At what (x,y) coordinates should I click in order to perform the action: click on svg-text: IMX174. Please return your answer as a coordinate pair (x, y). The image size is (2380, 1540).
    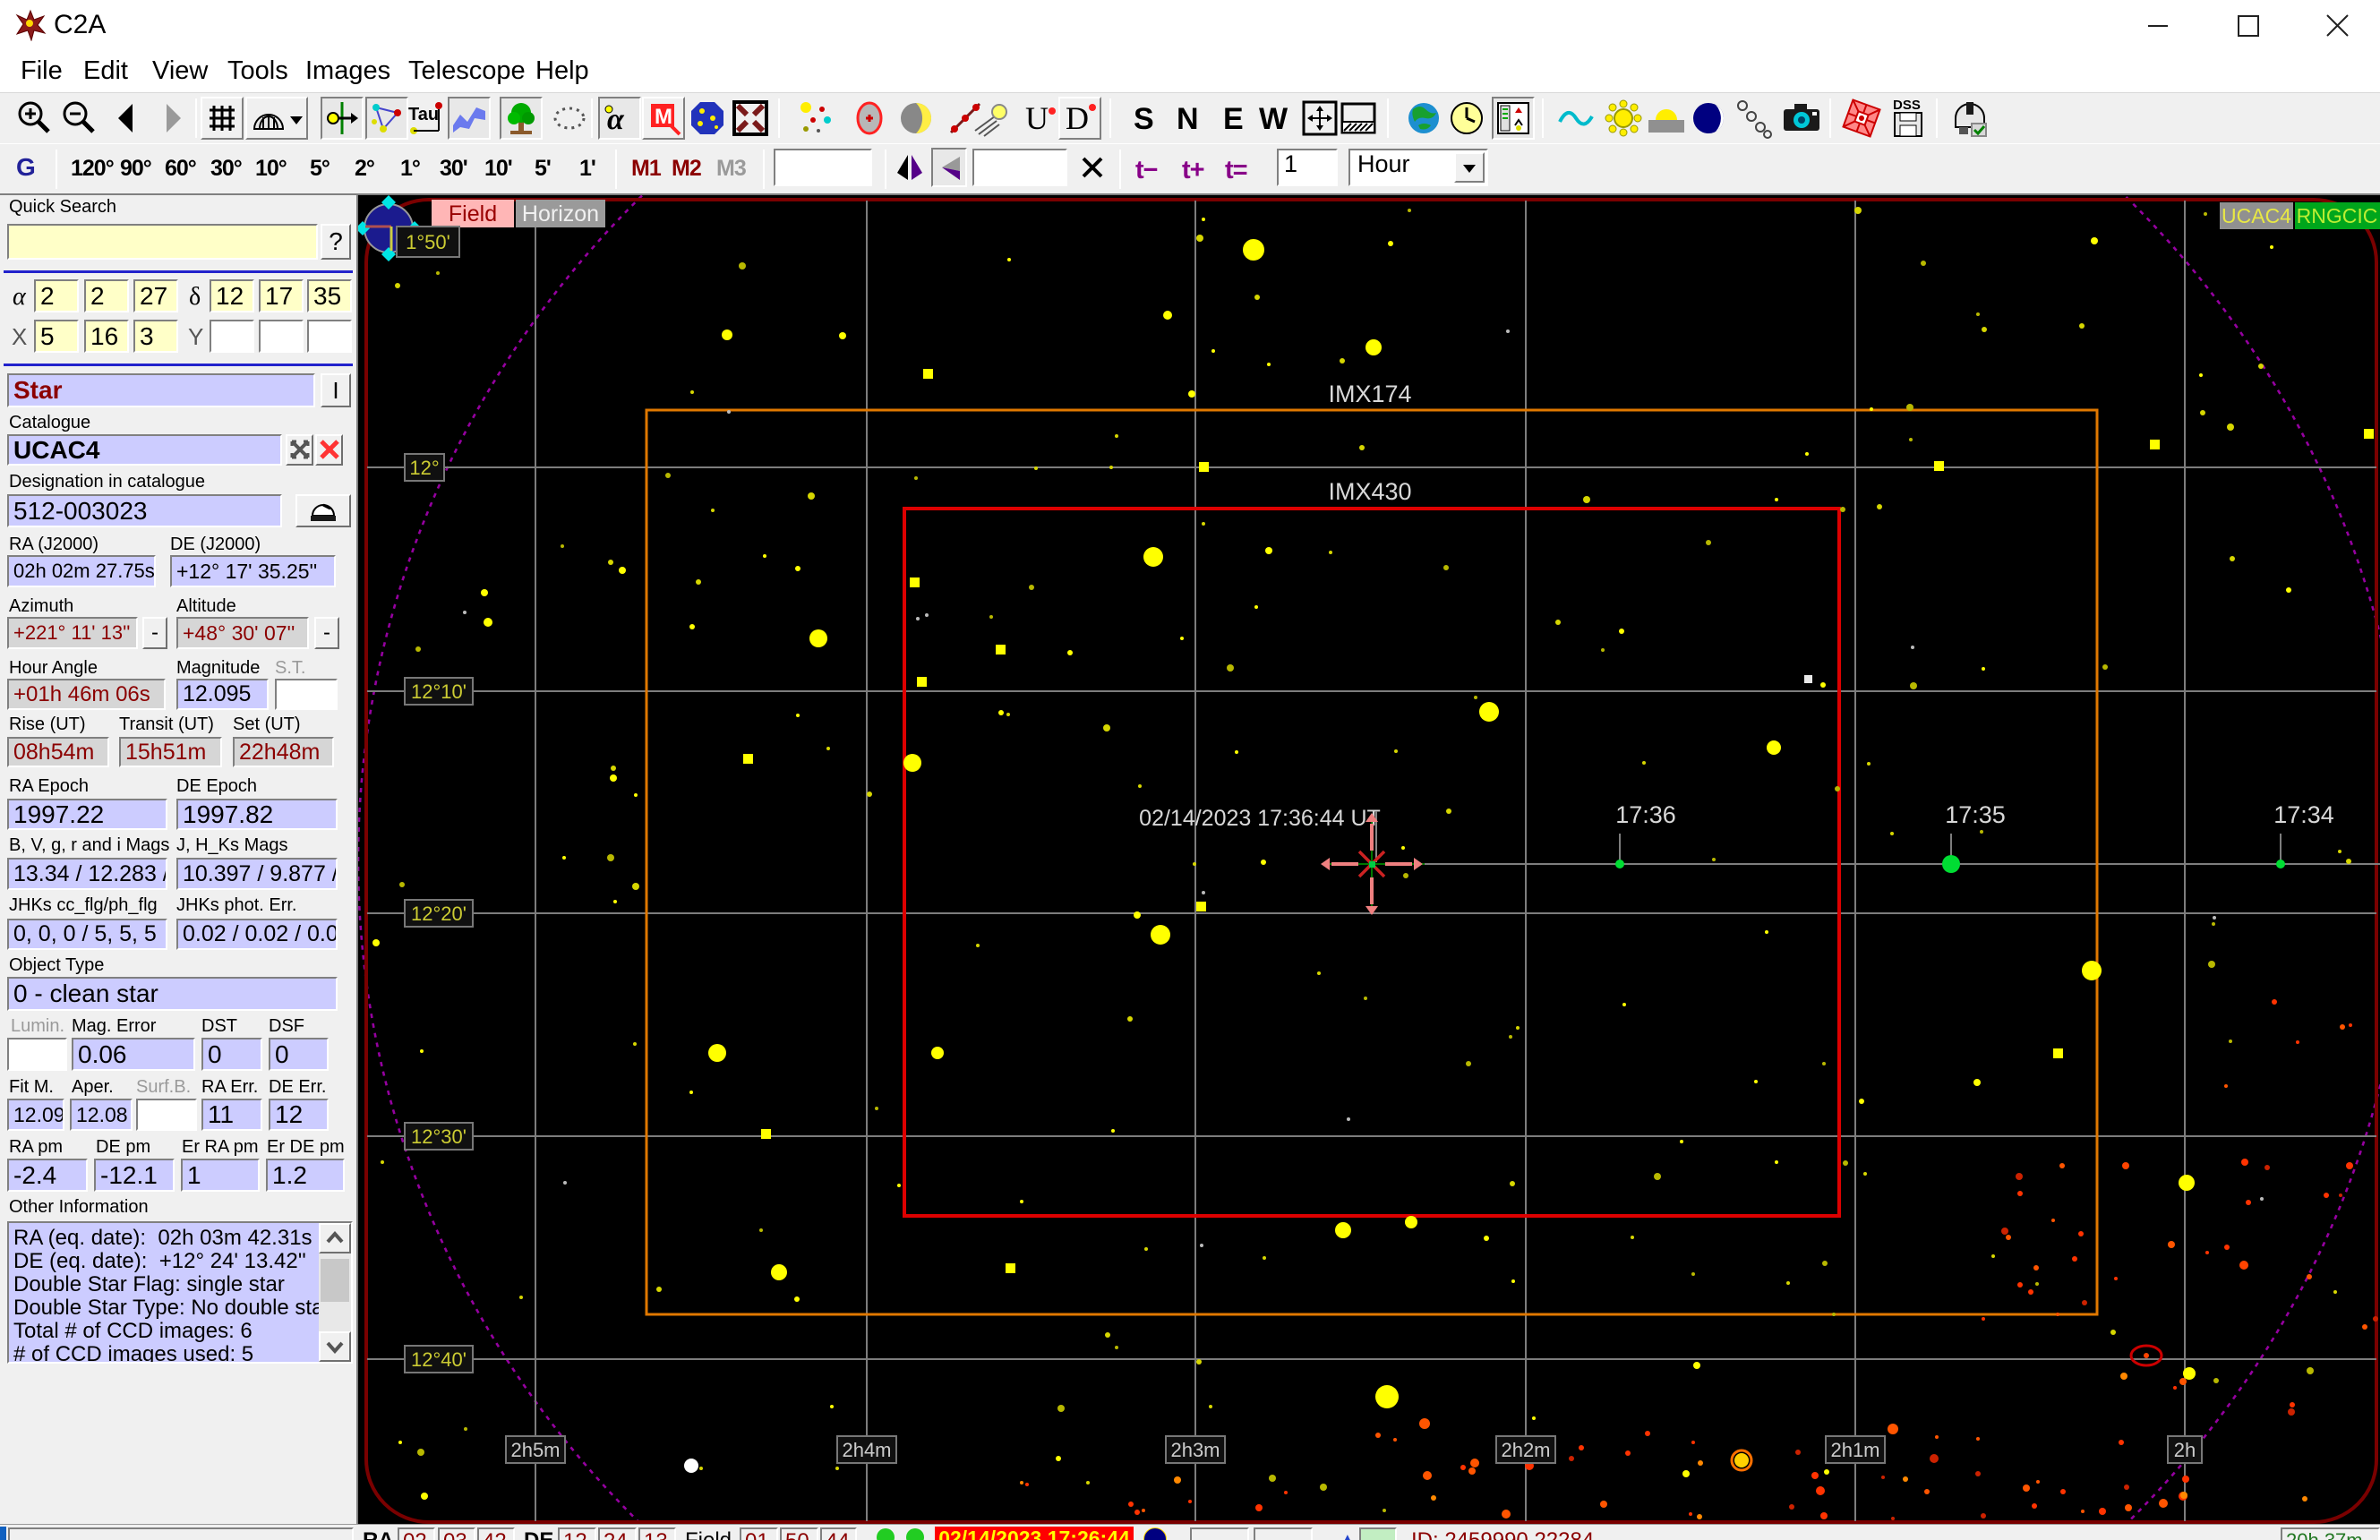
    Looking at the image, I should click on (1369, 394).